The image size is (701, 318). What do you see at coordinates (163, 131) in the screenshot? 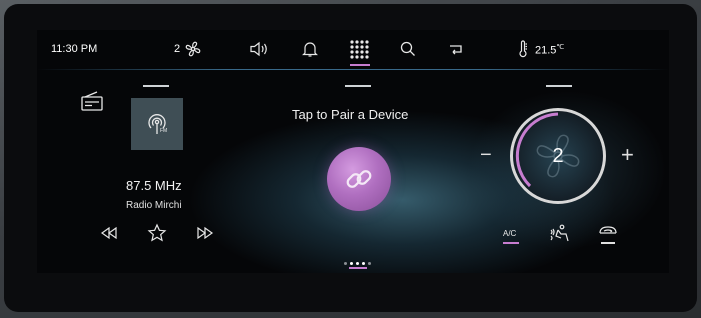
I see `svg-text: FM` at bounding box center [163, 131].